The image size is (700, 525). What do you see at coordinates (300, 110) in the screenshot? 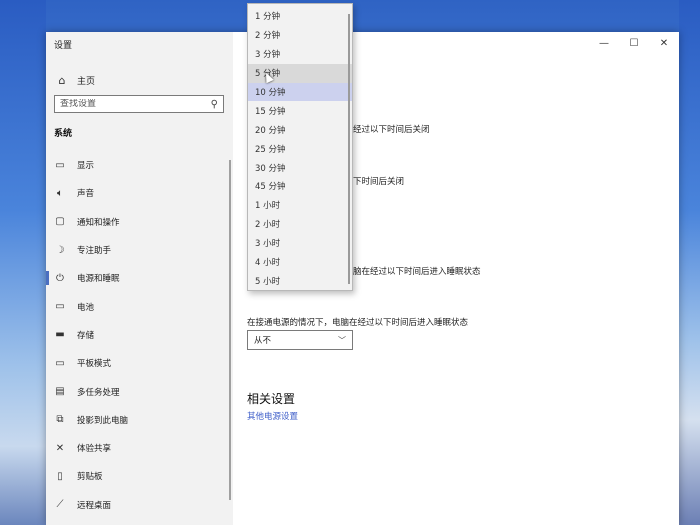
I see `dropdown-option: 15 分钟` at bounding box center [300, 110].